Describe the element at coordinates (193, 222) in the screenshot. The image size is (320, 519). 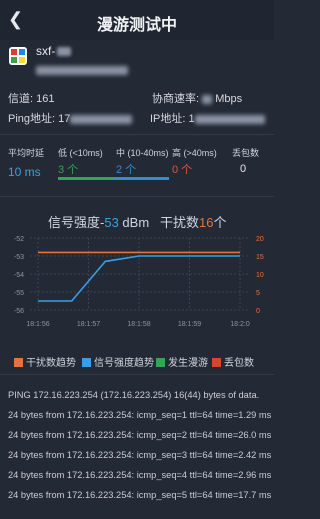
I see `interference-title: 干扰数16个` at that location.